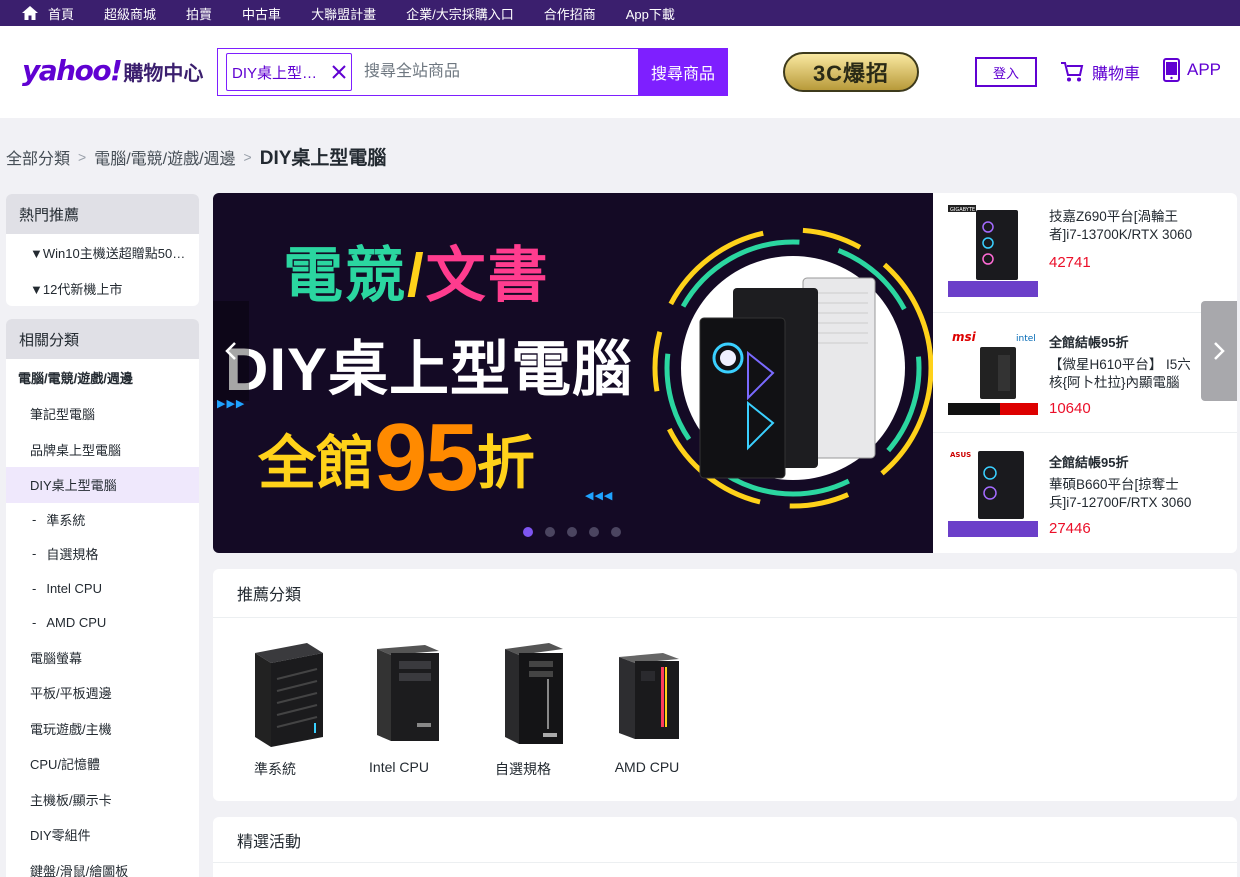 The width and height of the screenshot is (1240, 877). What do you see at coordinates (534, 693) in the screenshot?
I see `custom-pc-image` at bounding box center [534, 693].